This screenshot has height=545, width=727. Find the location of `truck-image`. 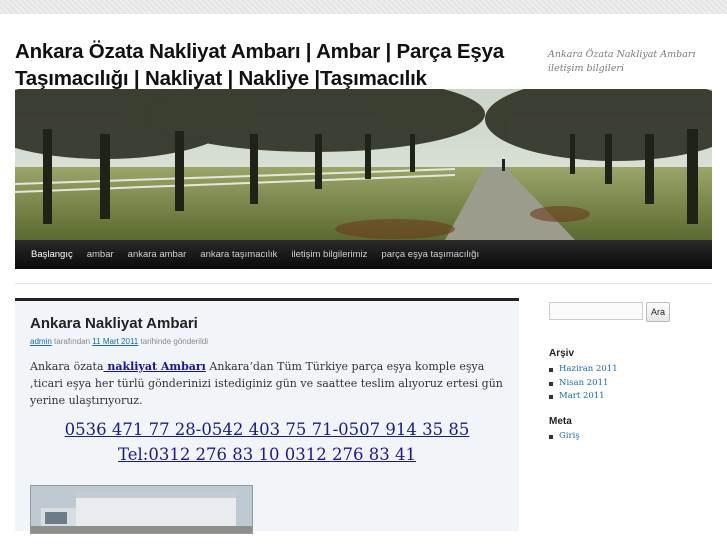

truck-image is located at coordinates (141, 509).